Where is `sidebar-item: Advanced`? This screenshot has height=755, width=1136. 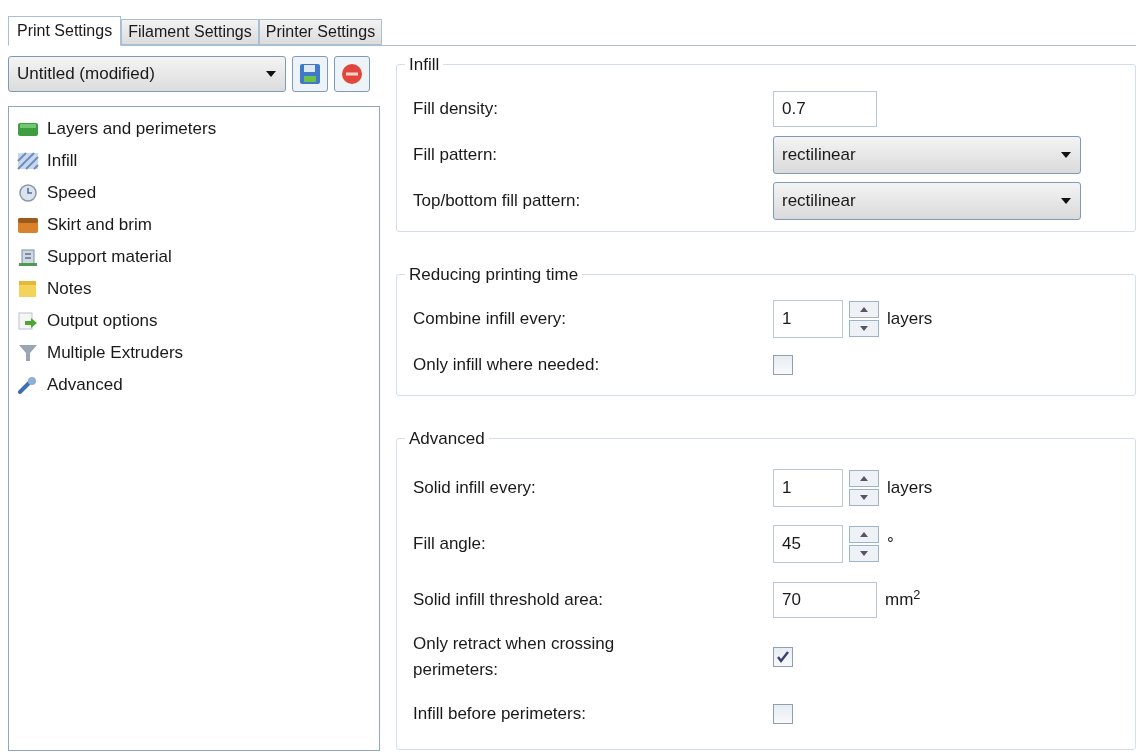
sidebar-item: Advanced is located at coordinates (73, 385).